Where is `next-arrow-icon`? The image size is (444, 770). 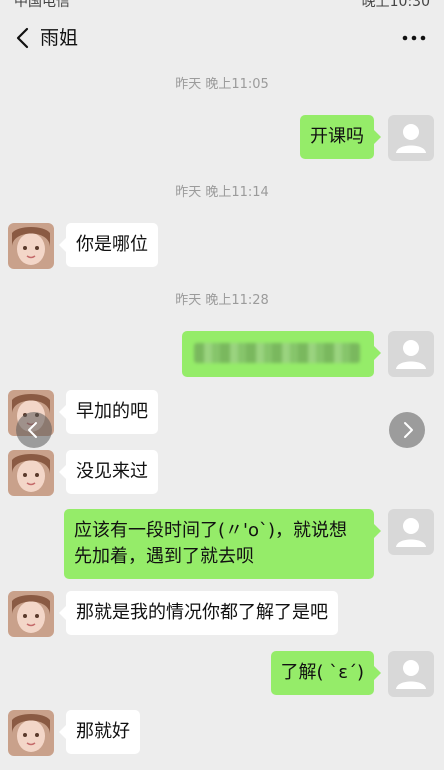 next-arrow-icon is located at coordinates (407, 430).